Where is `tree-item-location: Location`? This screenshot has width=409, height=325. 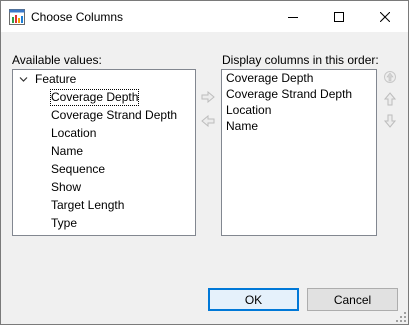 tree-item-location: Location is located at coordinates (73, 133).